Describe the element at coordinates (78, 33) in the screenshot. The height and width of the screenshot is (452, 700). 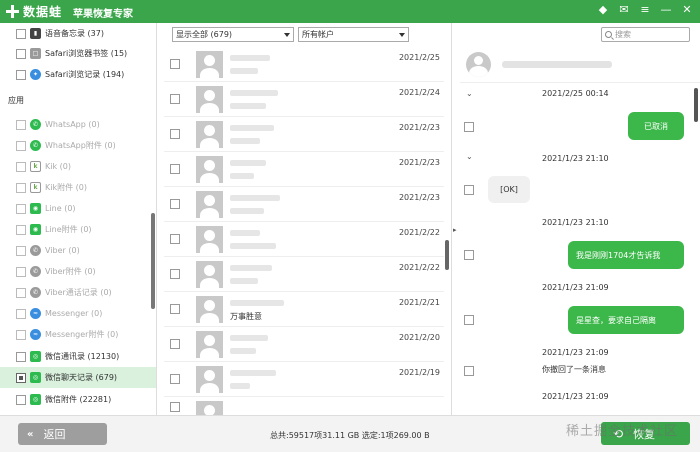
I see `sidebar-item-voice-memos: ▮ 语音备忘录 (37)` at that location.